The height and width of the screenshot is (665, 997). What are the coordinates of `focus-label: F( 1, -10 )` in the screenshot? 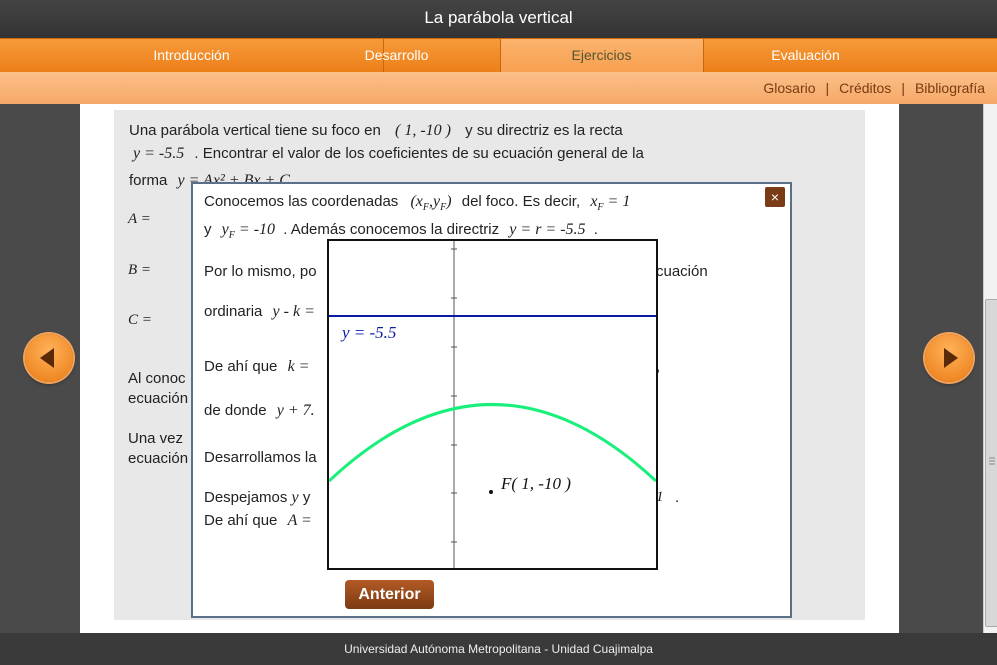 It's located at (535, 483).